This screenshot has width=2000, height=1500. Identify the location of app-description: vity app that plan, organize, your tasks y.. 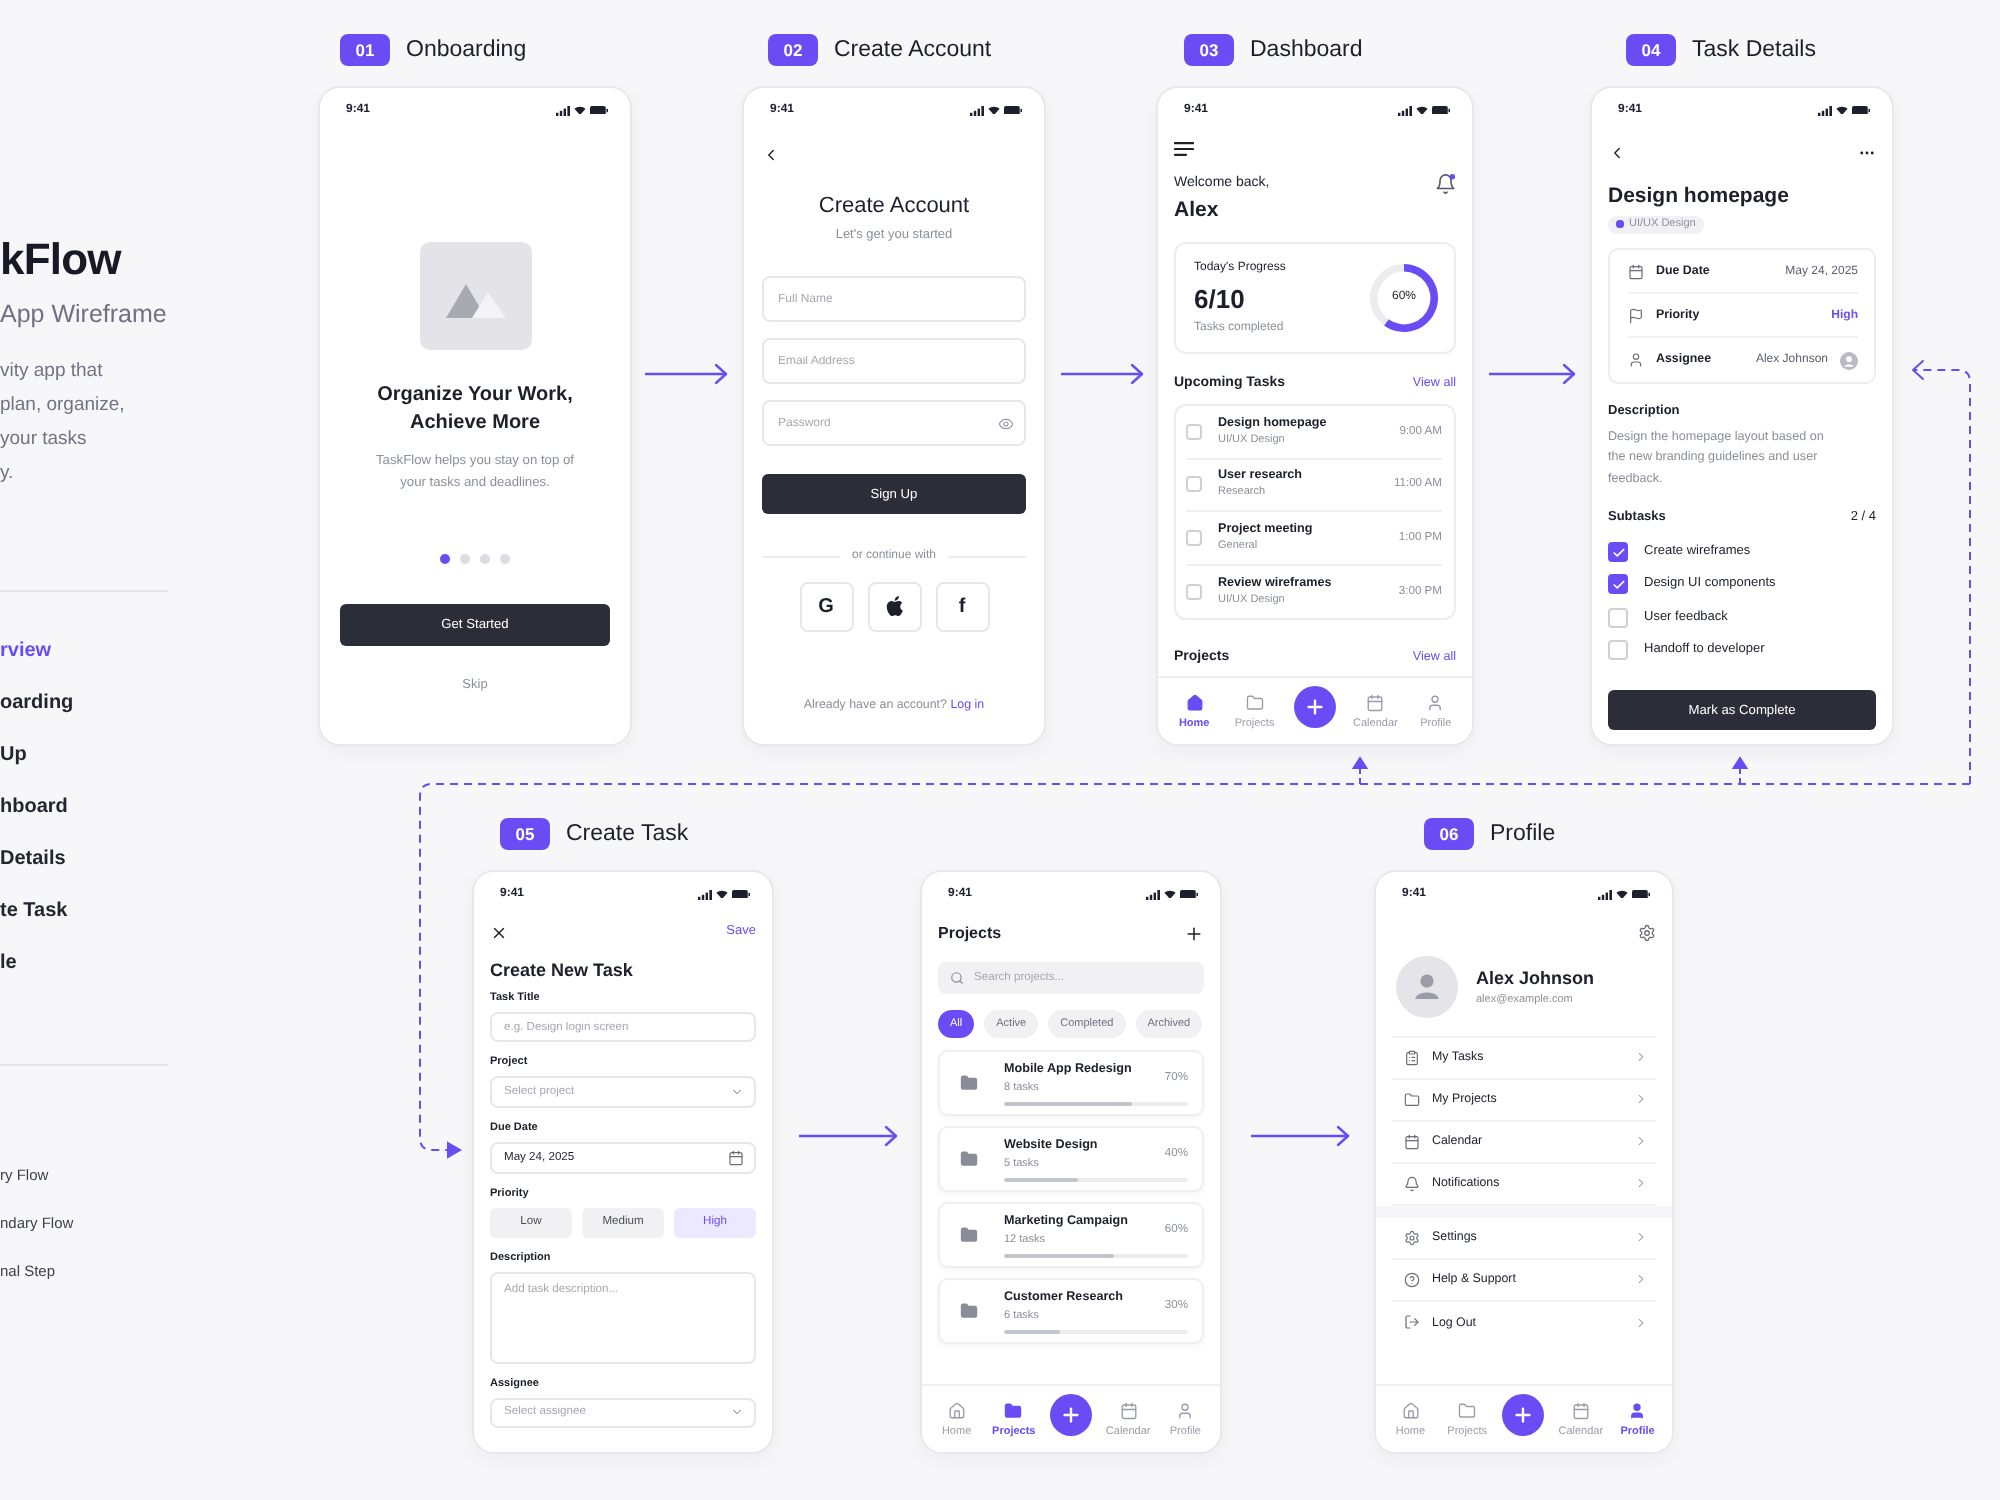
(62, 423).